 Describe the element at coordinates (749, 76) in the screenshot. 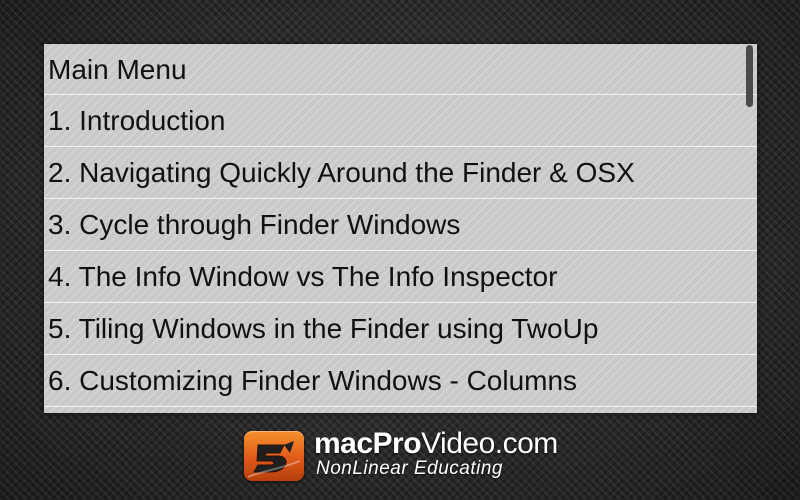

I see `scrollbar-thumb` at that location.